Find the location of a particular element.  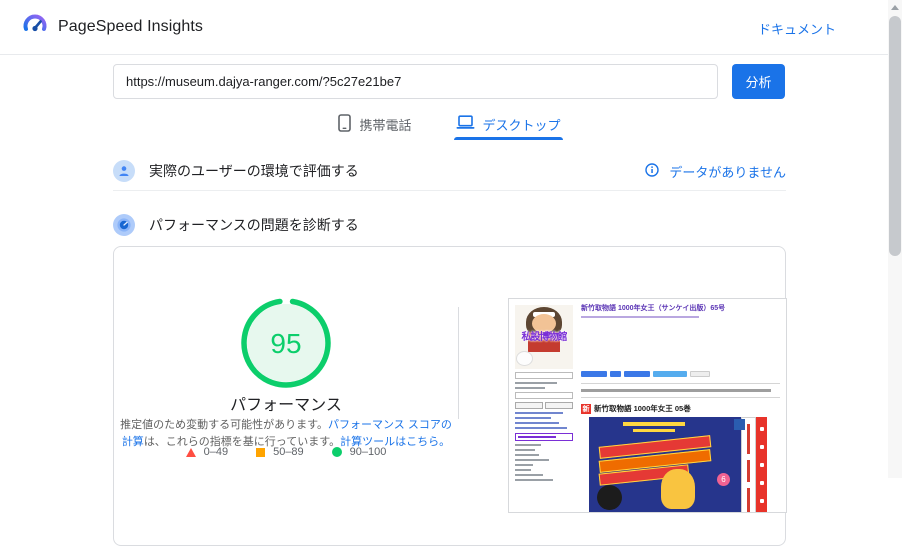

legend-average-range: 50–89 is located at coordinates (288, 452).